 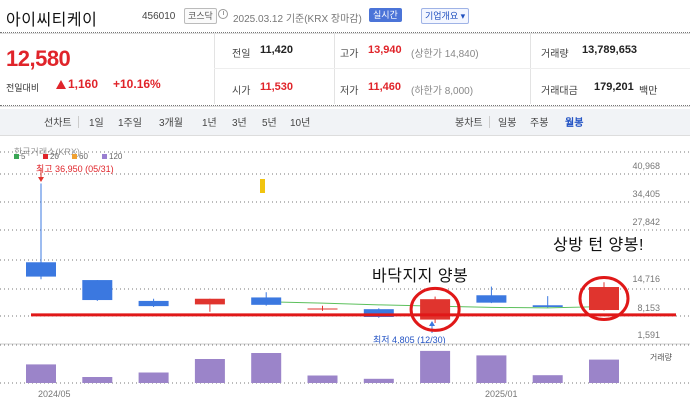 I want to click on open-label: 시가, so click(x=241, y=91).